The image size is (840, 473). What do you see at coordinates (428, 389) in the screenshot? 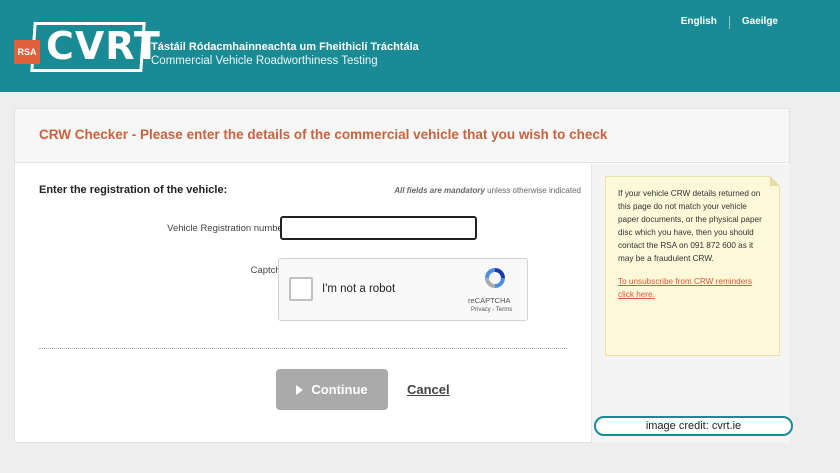
I see `cancel-link: Cancel` at bounding box center [428, 389].